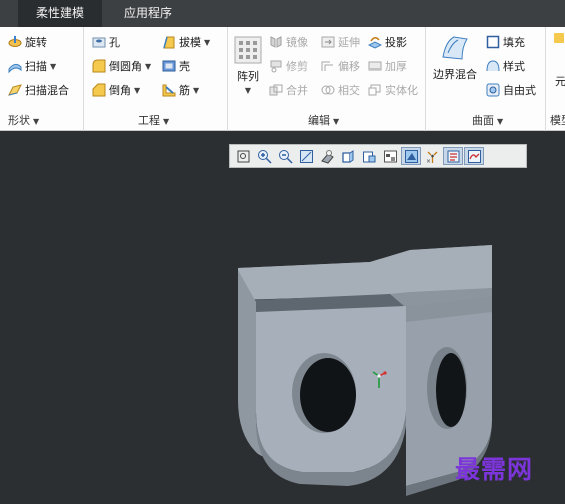  What do you see at coordinates (306, 156) in the screenshot?
I see `repaint-icon` at bounding box center [306, 156].